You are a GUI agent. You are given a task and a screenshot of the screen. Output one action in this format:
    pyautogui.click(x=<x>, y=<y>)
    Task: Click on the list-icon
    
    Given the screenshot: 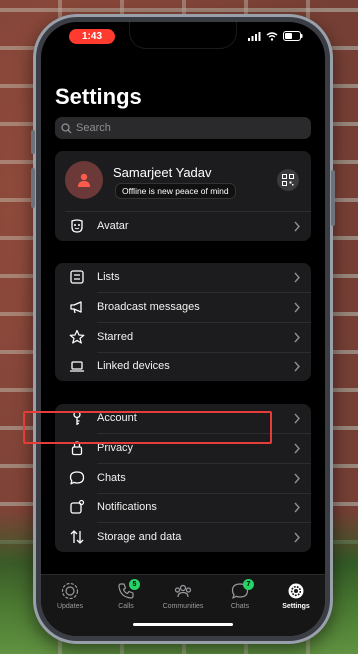 What is the action you would take?
    pyautogui.click(x=77, y=277)
    